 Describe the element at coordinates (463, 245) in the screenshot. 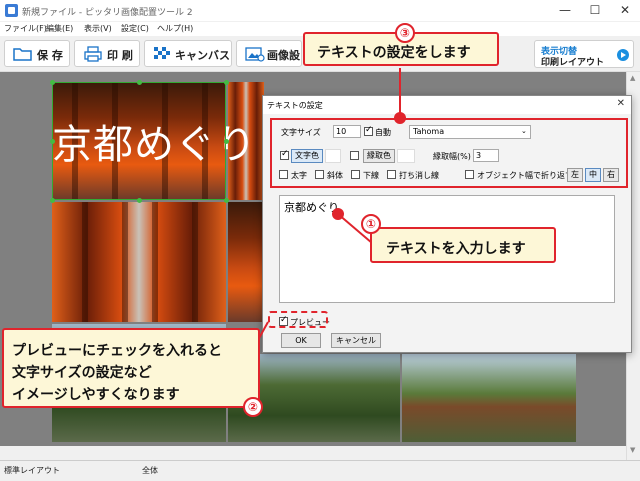

I see `callout-1: テキストを入力します` at that location.